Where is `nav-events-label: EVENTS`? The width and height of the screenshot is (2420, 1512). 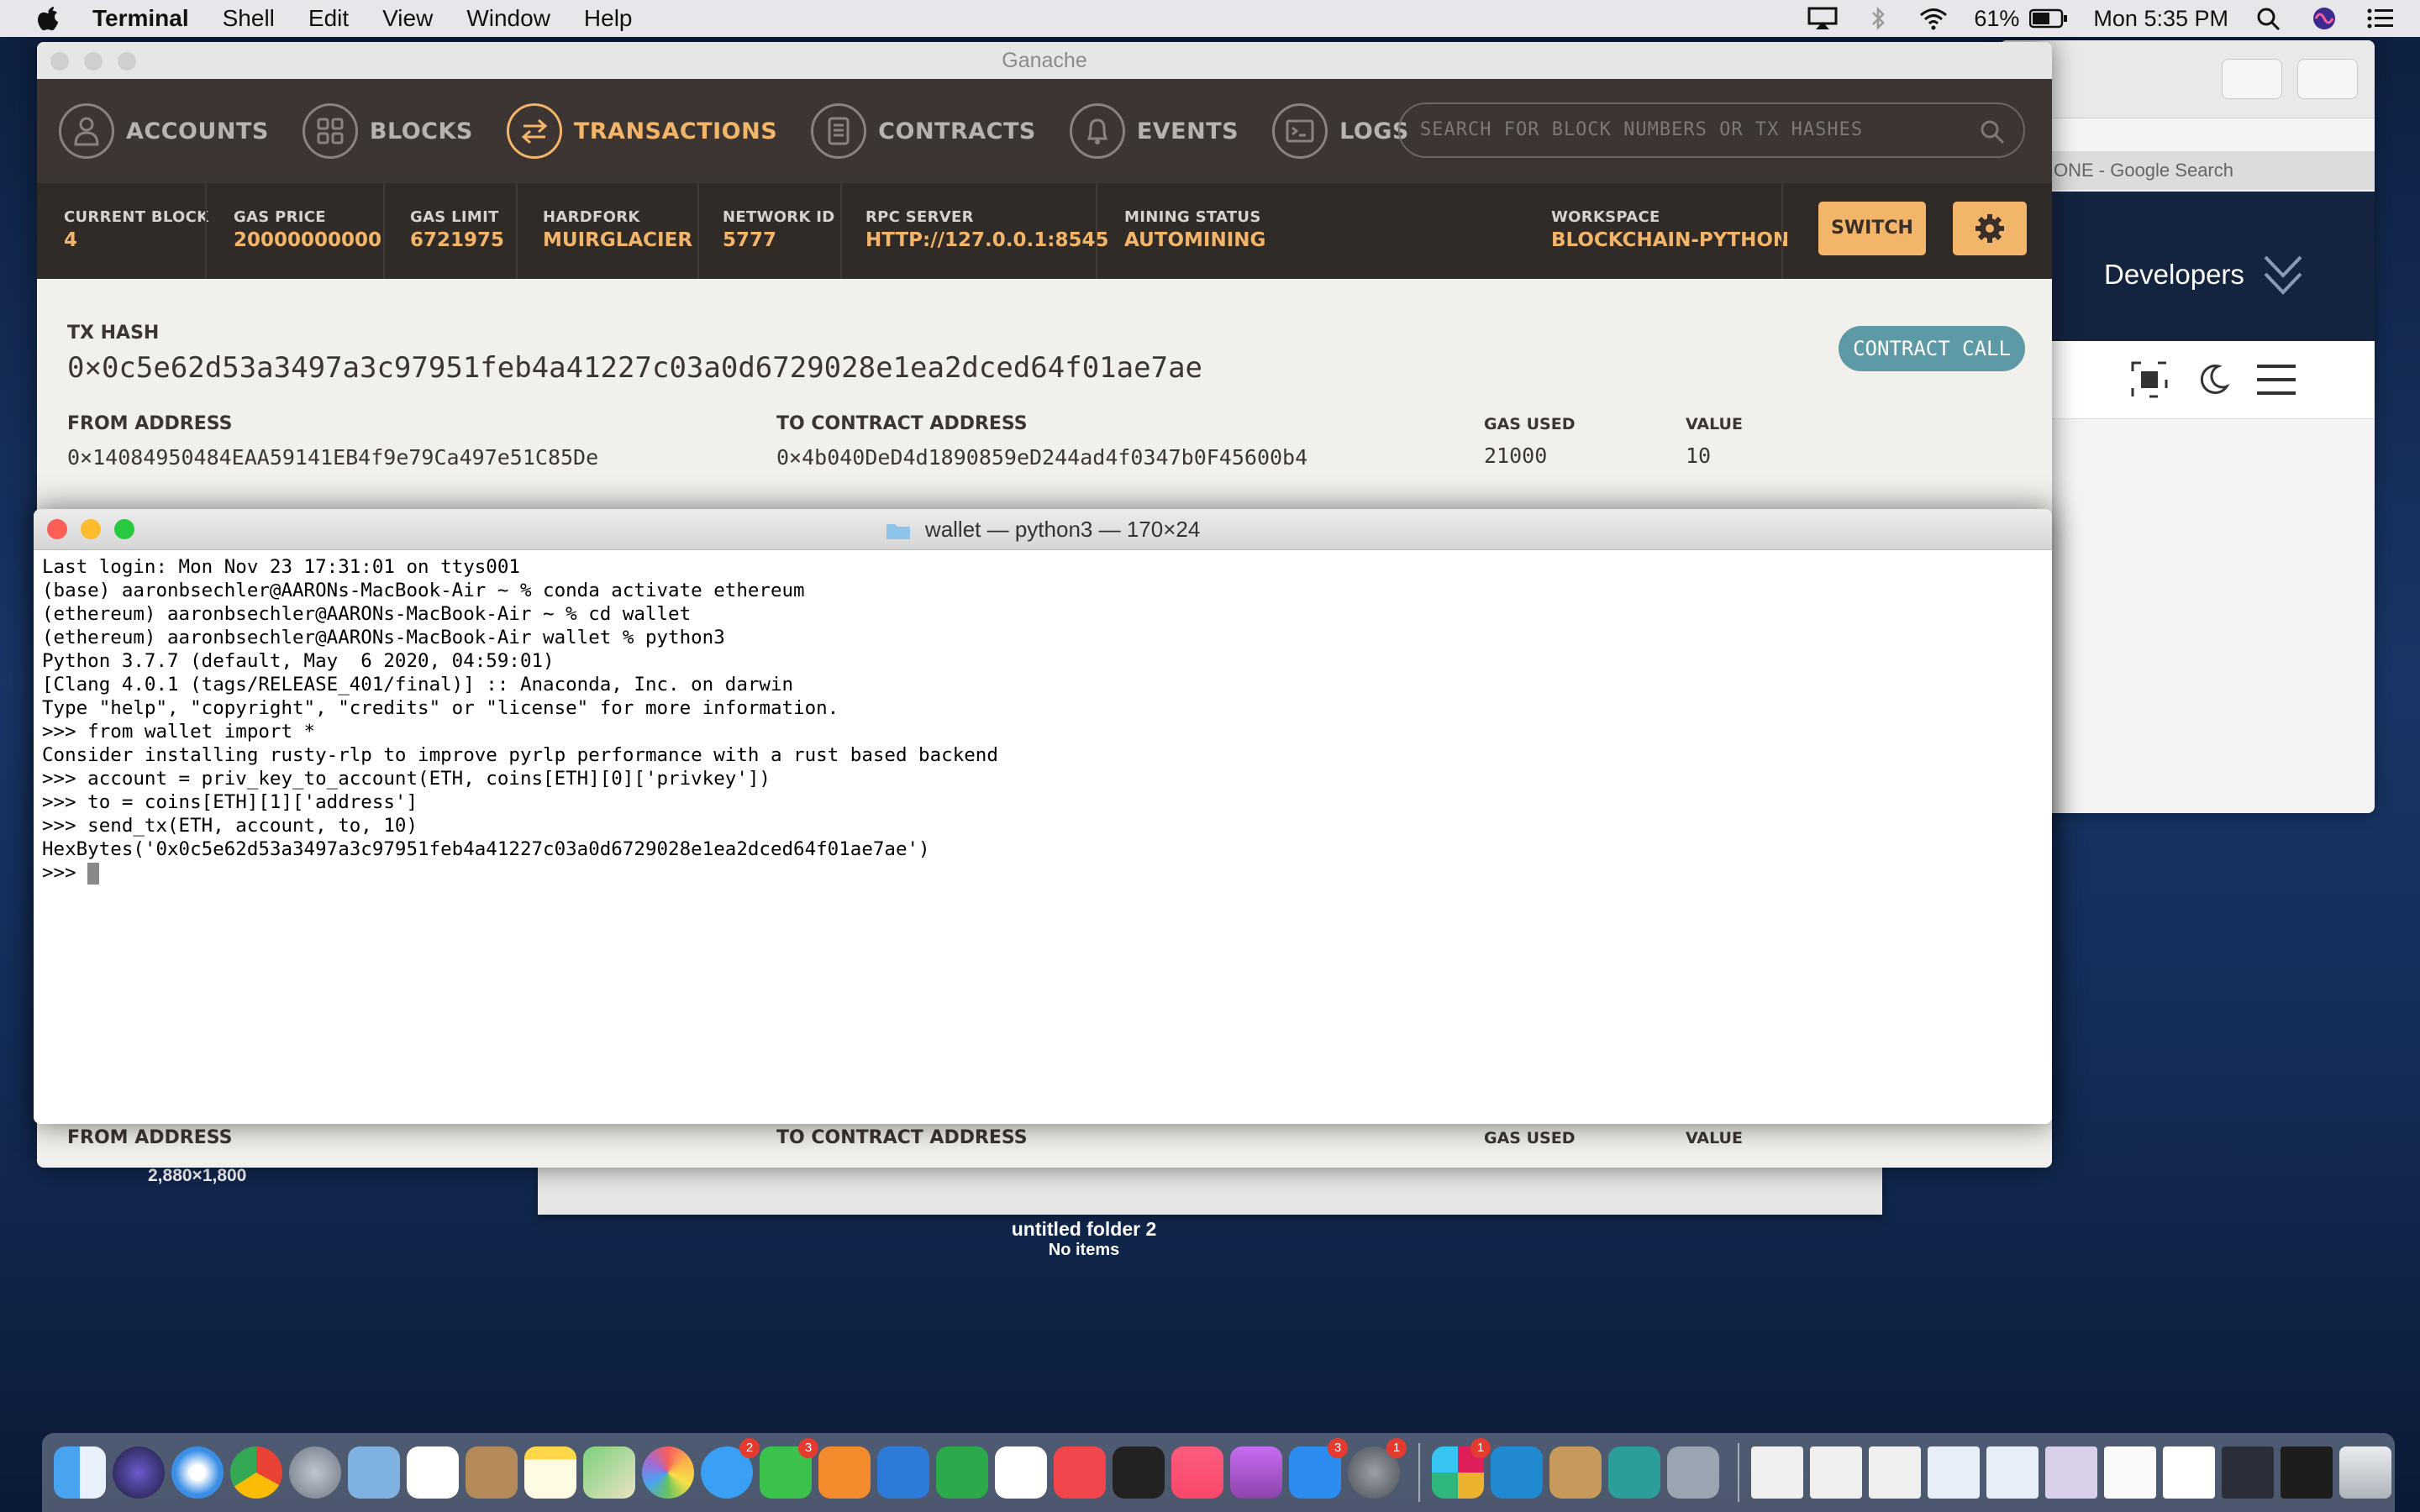
nav-events-label: EVENTS is located at coordinates (1187, 131).